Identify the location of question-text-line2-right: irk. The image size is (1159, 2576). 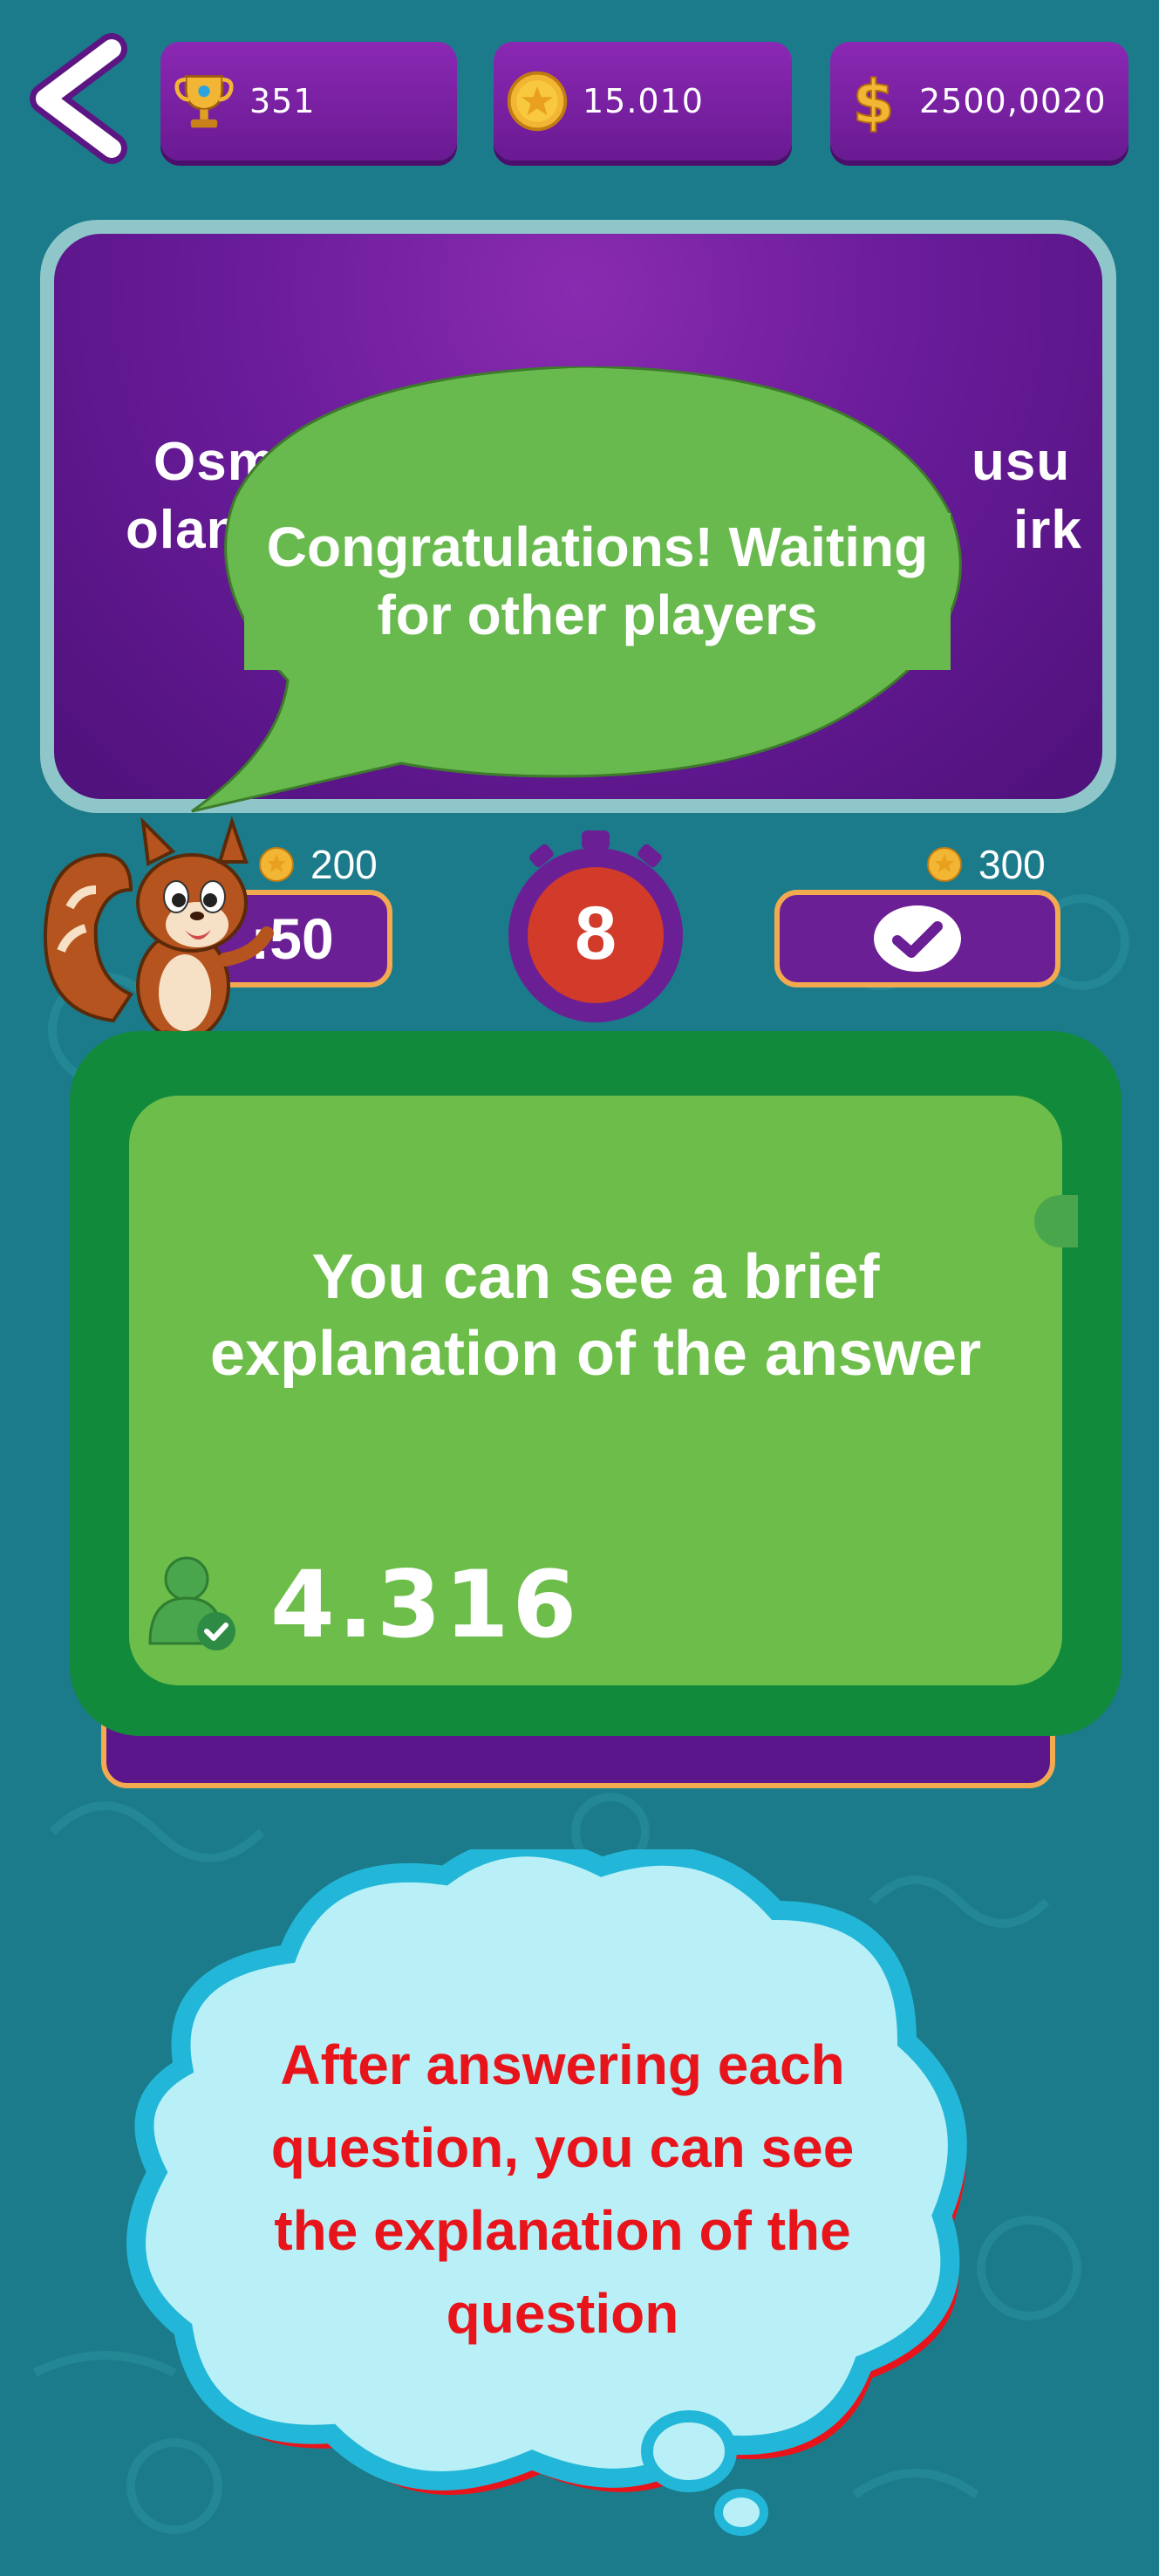
(1047, 530).